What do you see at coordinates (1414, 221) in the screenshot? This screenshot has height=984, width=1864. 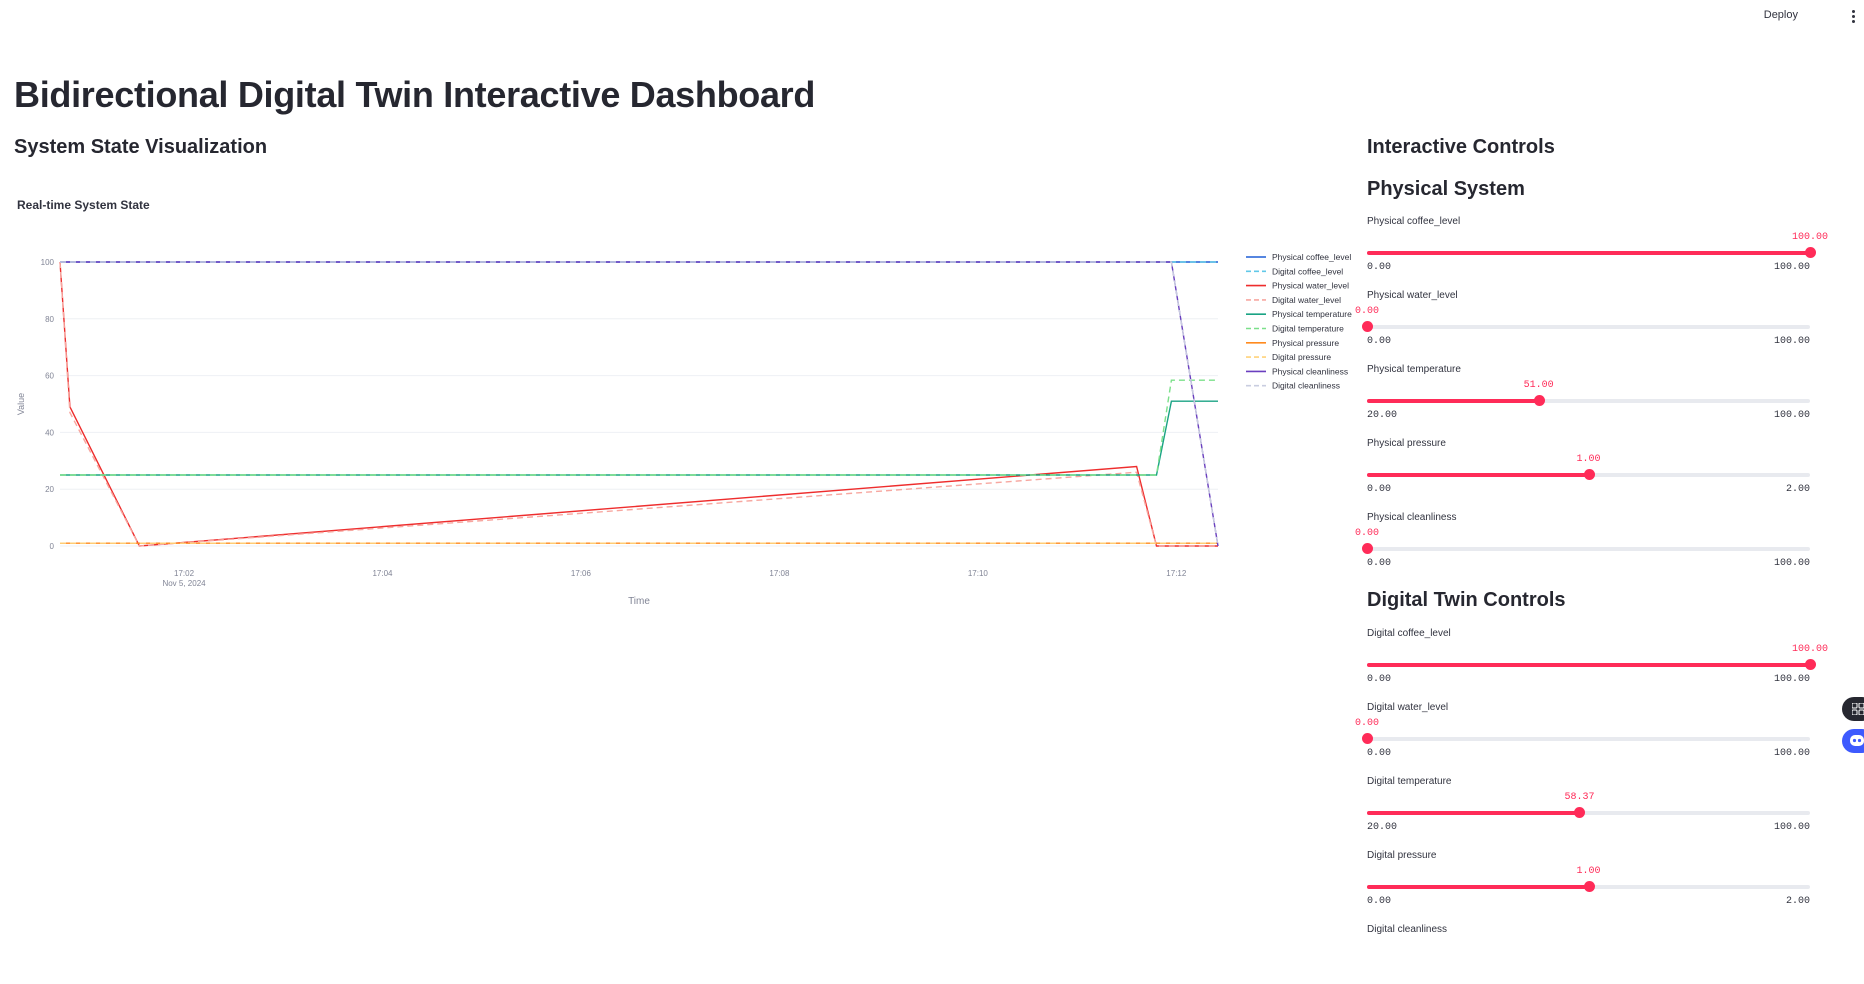 I see `slider-label: Physical coffee_level` at bounding box center [1414, 221].